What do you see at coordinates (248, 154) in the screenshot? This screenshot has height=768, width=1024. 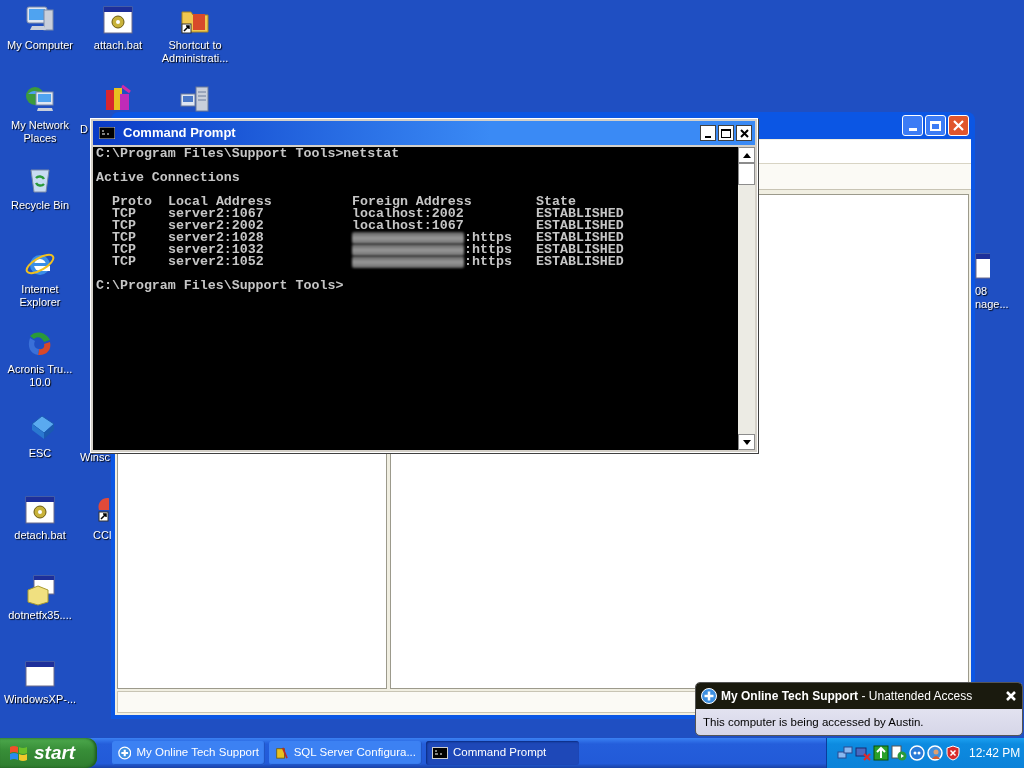 I see `console-line: C:\Program Files\Support Tools>netstat` at bounding box center [248, 154].